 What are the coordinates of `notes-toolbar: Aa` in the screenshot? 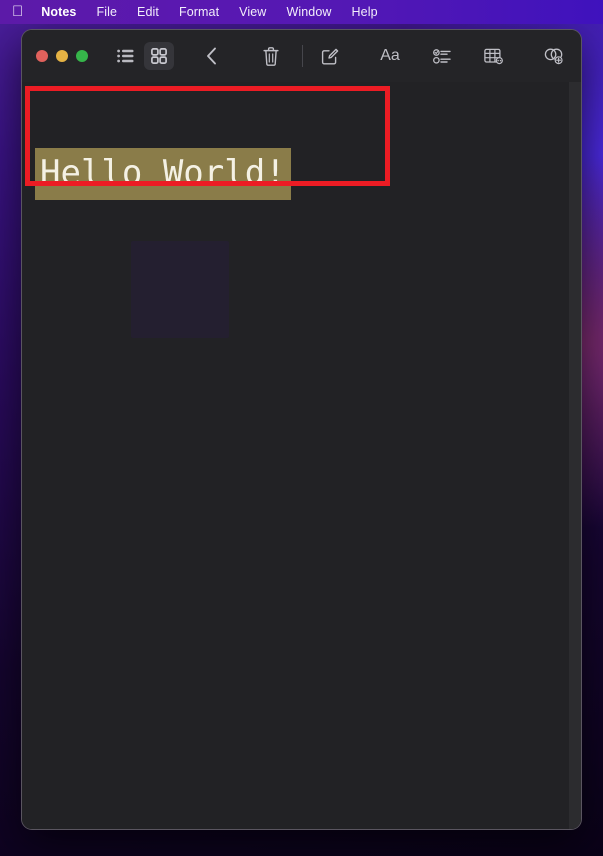 It's located at (301, 56).